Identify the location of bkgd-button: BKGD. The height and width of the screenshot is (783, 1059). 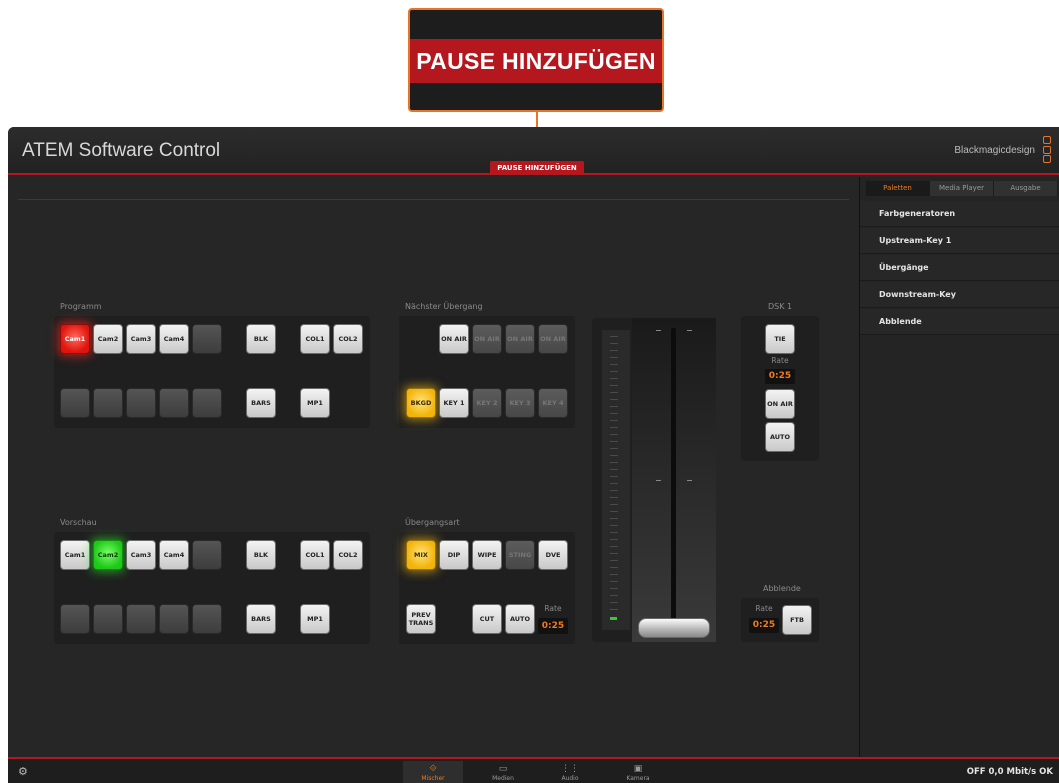
(421, 403).